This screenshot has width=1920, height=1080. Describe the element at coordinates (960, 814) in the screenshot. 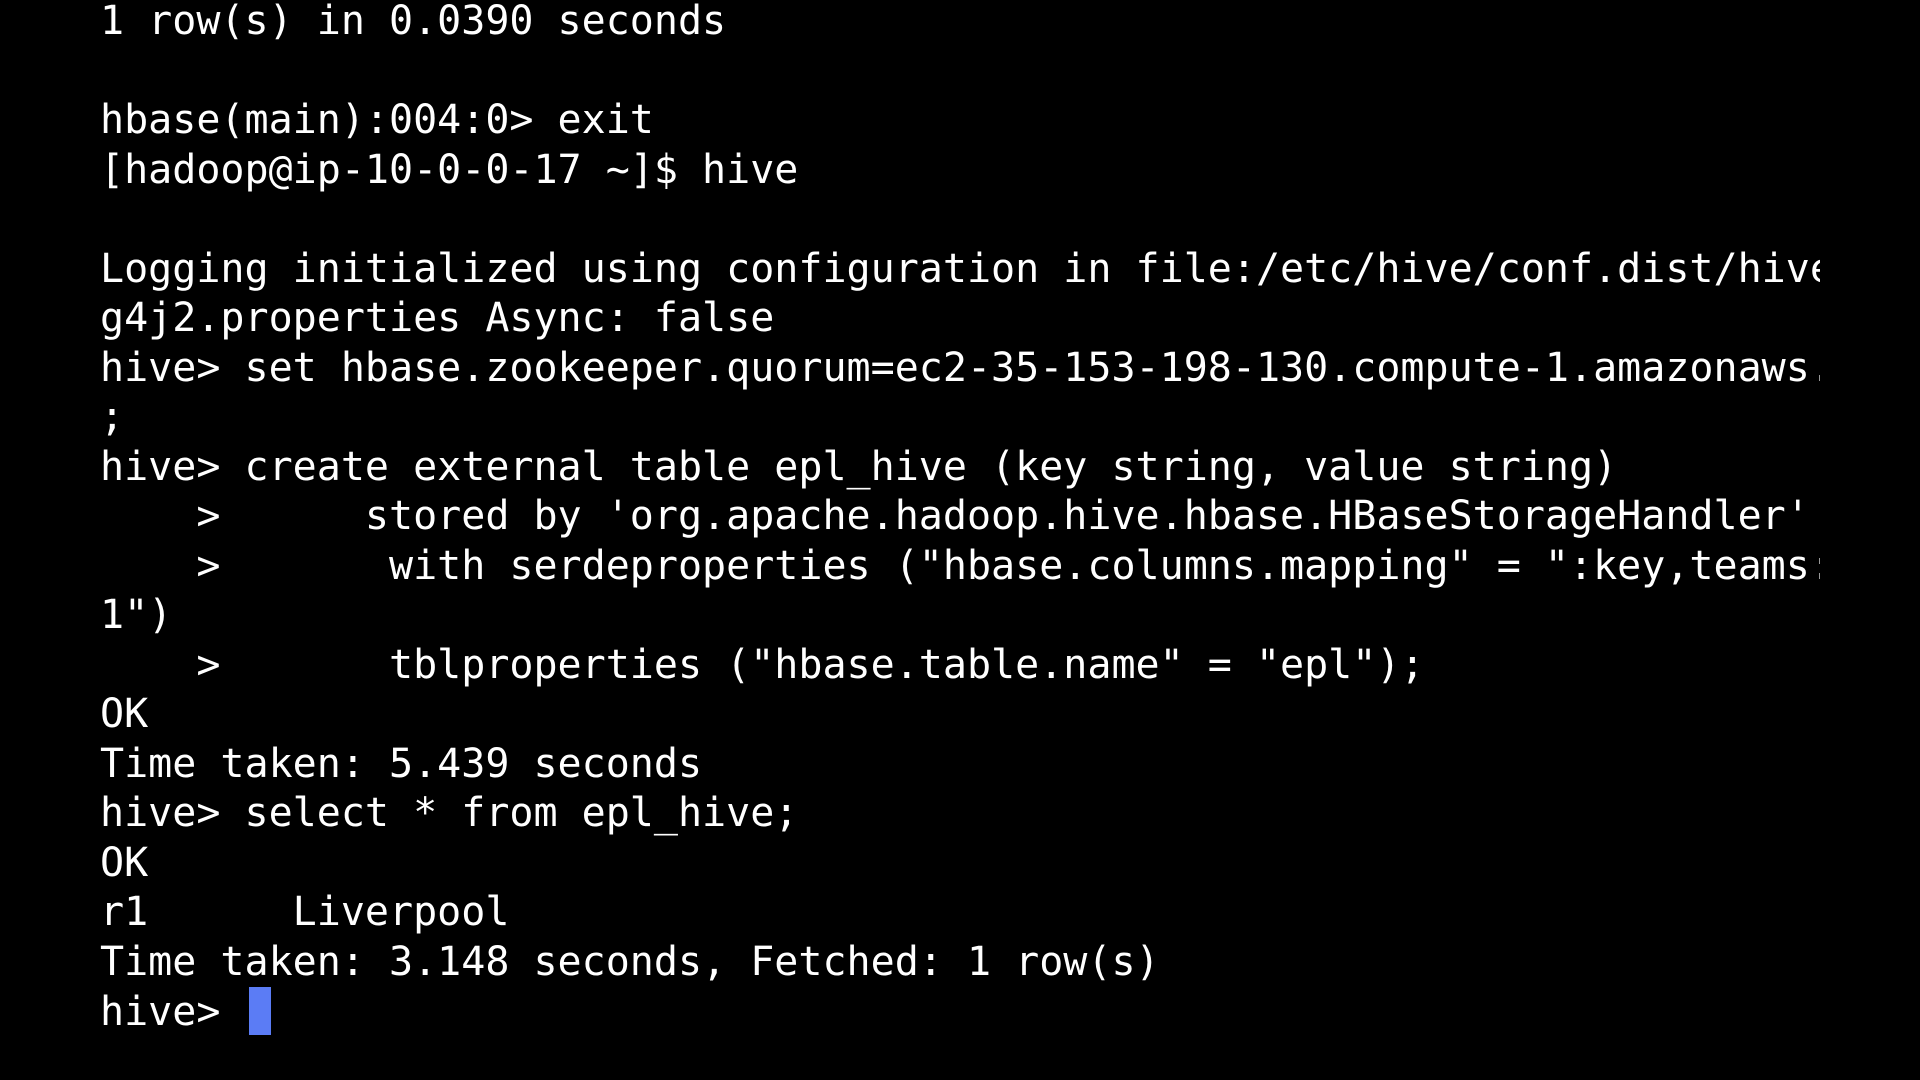

I see `output-line: hive> select * from epl_hive;` at that location.